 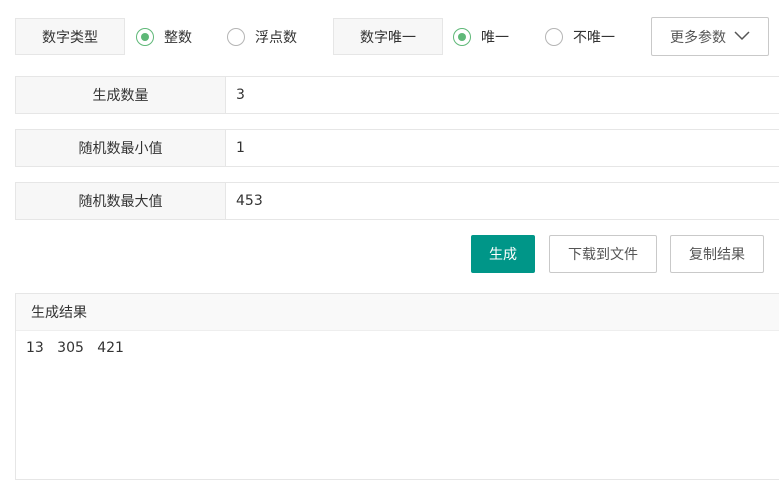 What do you see at coordinates (70, 36) in the screenshot?
I see `number-type-label: 数字类型` at bounding box center [70, 36].